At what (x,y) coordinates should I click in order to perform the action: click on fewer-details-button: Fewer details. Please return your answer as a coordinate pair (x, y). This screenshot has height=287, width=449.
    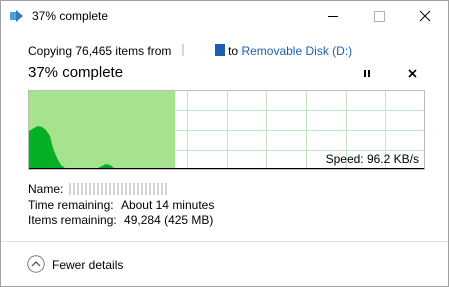
    Looking at the image, I should click on (87, 265).